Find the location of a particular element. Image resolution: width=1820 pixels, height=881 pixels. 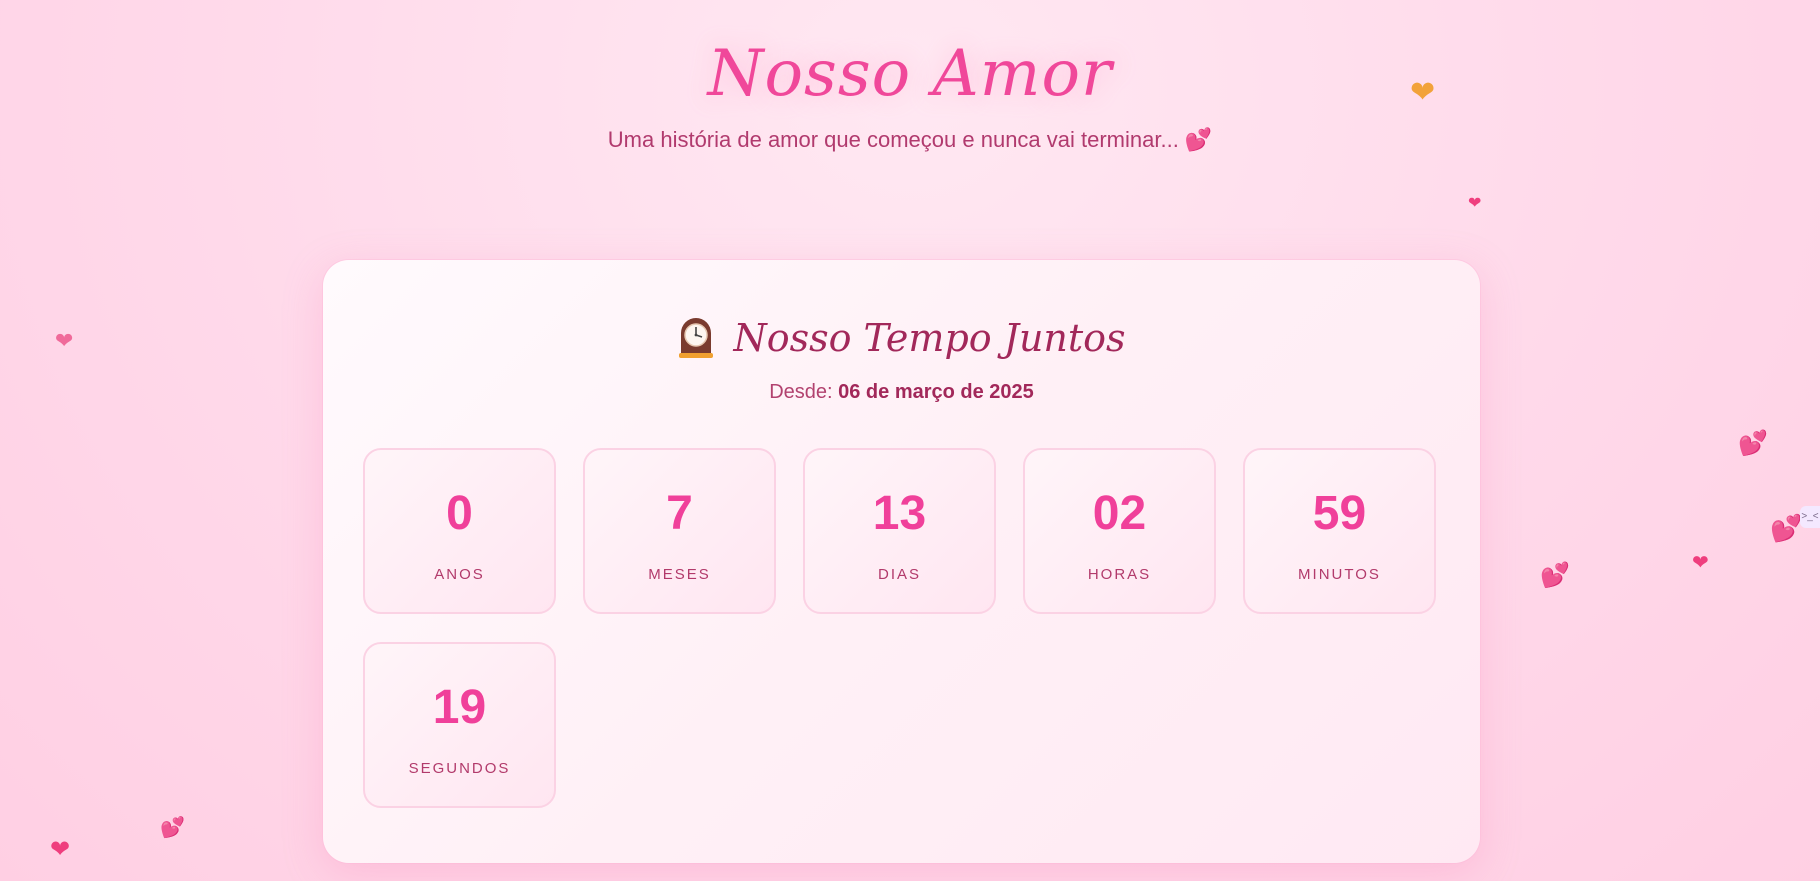

counter-tile-seconds: 19 SEGUNDOS is located at coordinates (459, 725).